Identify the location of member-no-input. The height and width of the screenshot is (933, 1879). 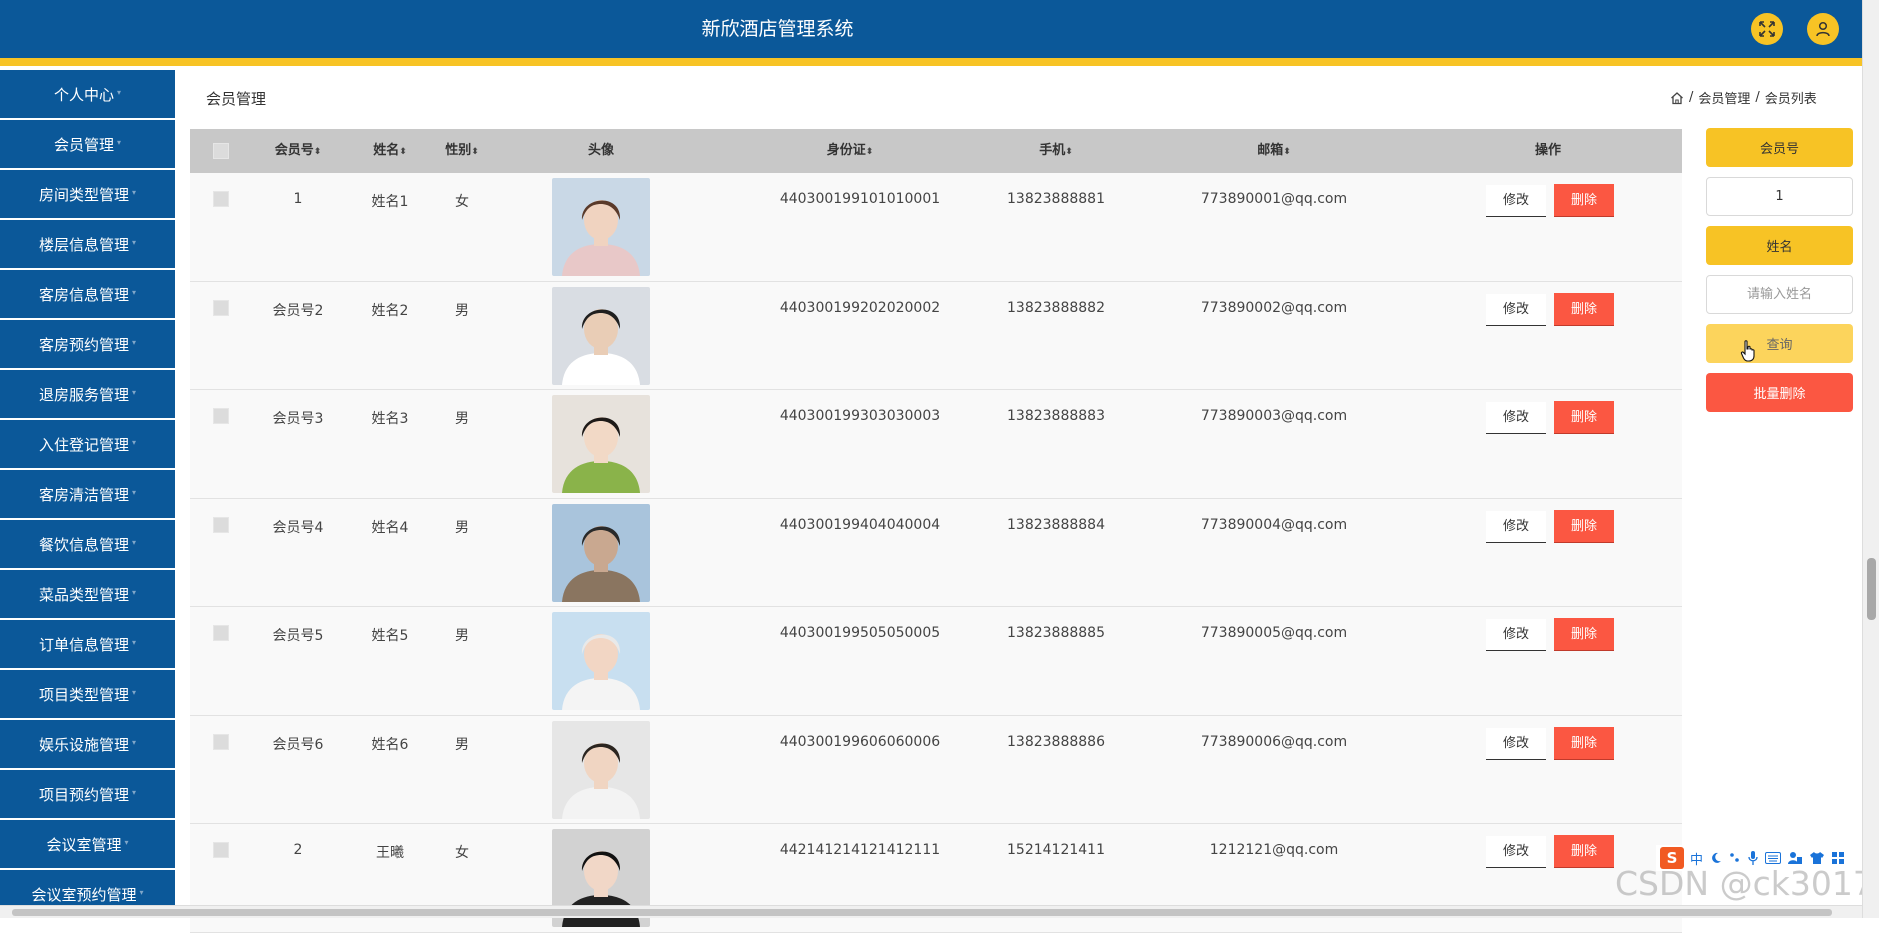
(1779, 196).